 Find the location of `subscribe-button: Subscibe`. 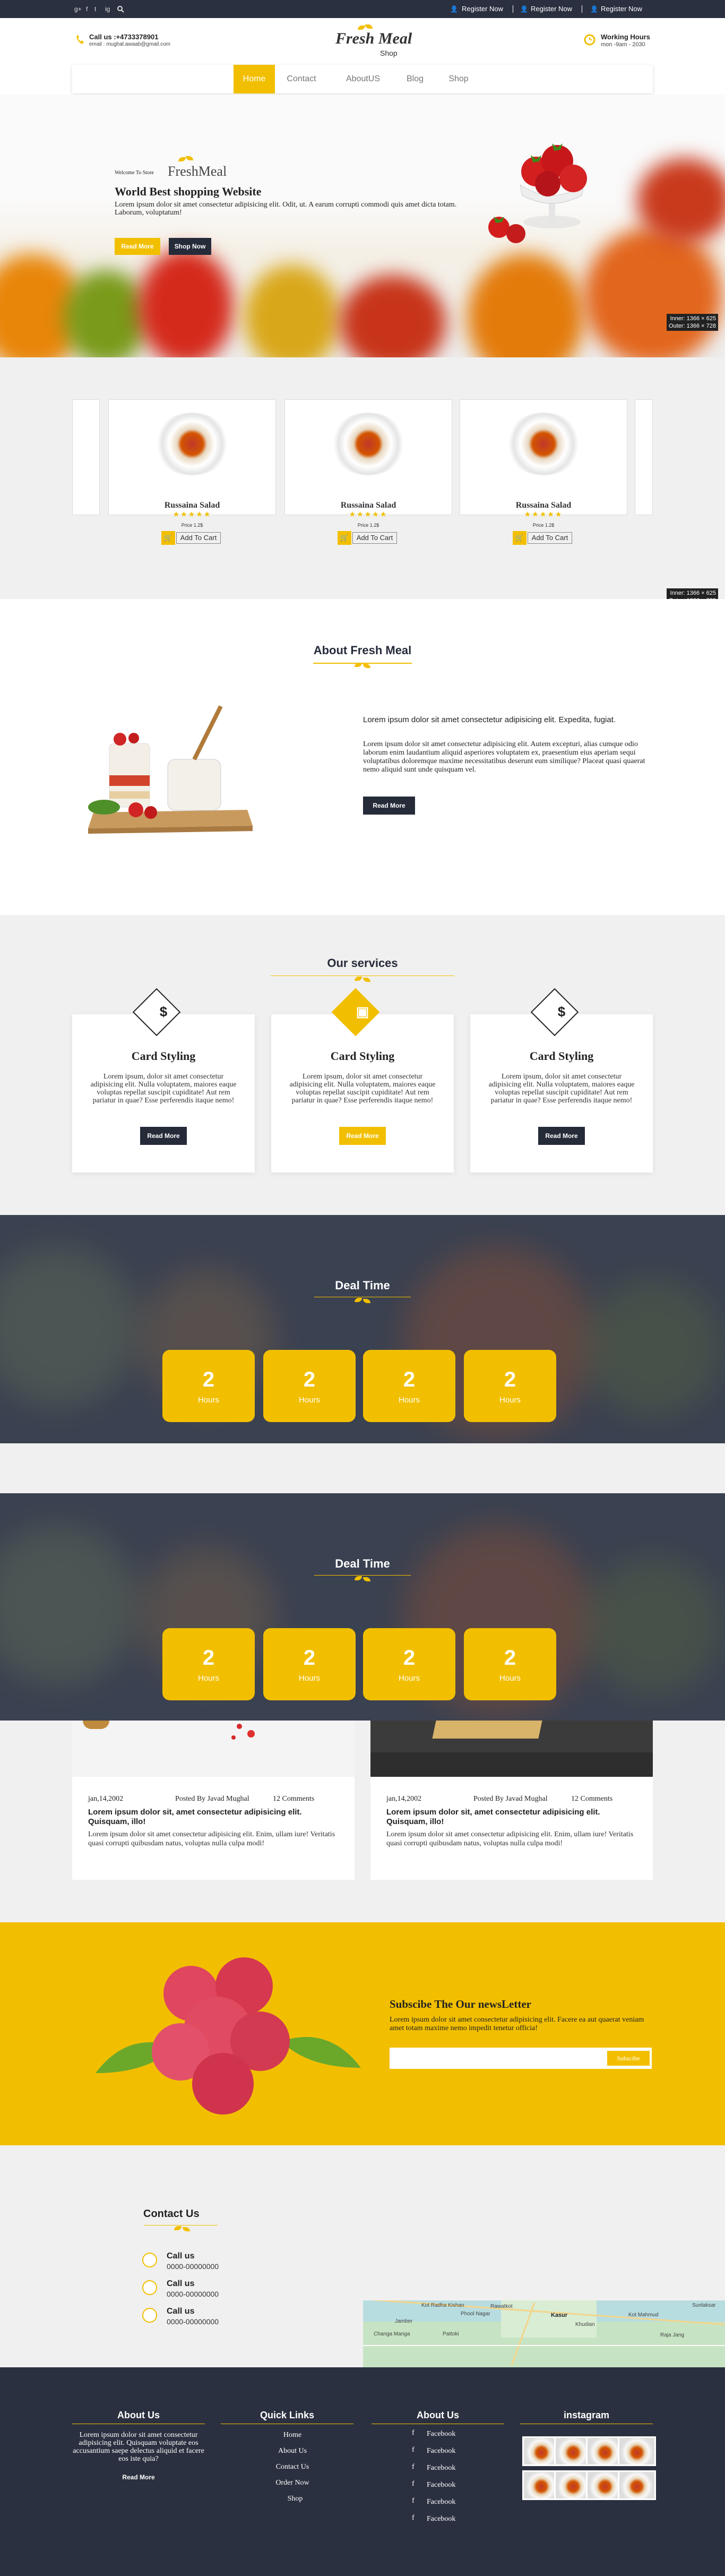

subscribe-button: Subscibe is located at coordinates (629, 2058).